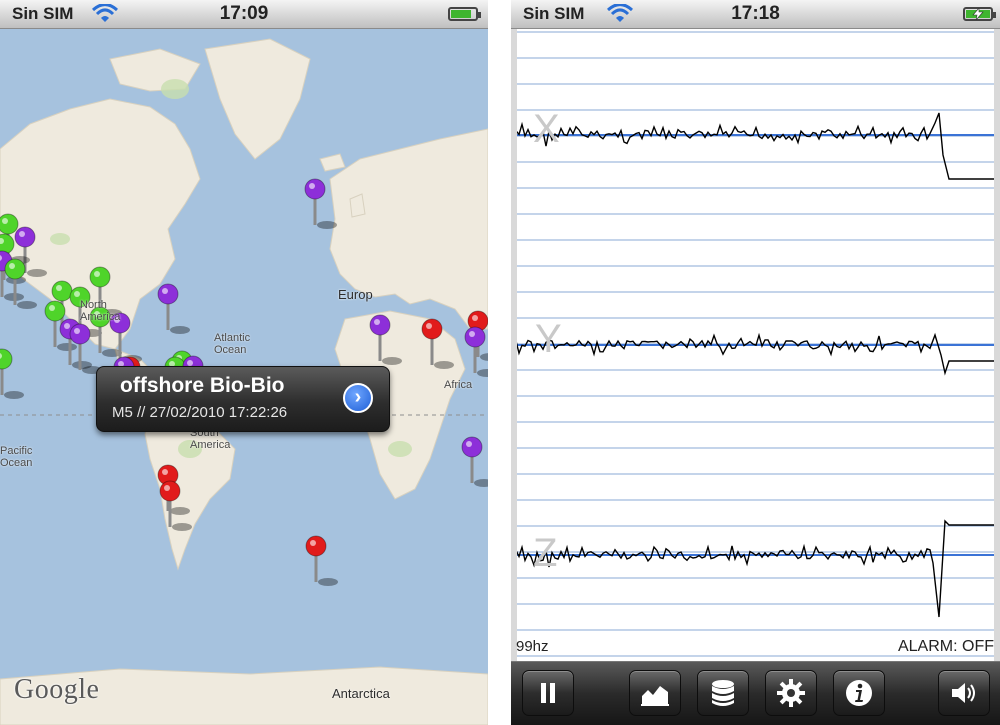 This screenshot has height=725, width=1000. I want to click on axis-trace-y, so click(755, 354).